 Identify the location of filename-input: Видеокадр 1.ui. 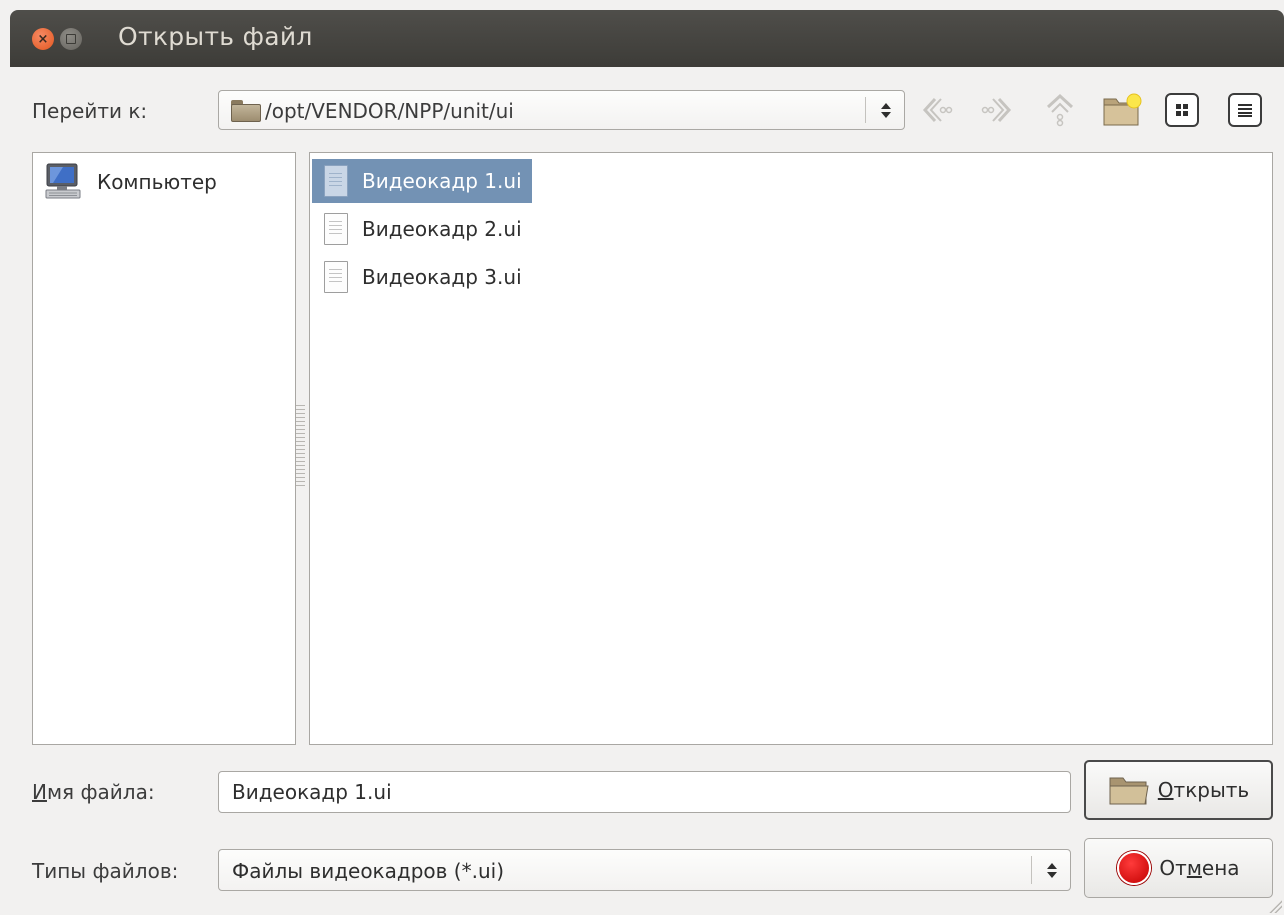
(644, 792).